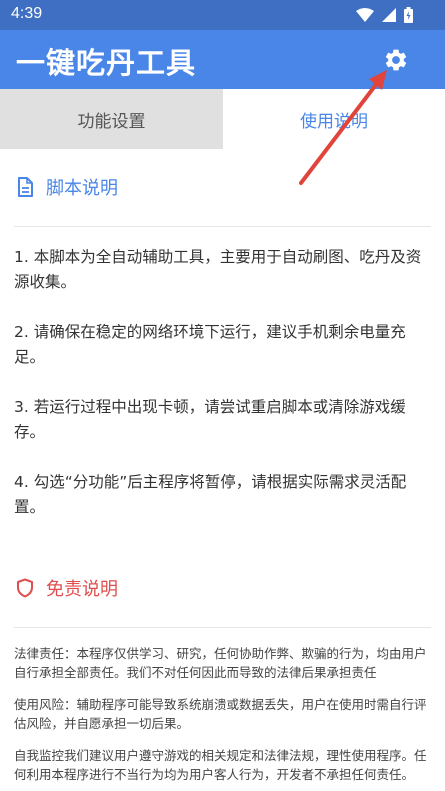  I want to click on instruction-item: 2. 请确保在稳定的网络环境下运行，建议手机剩余电量充足。, so click(210, 344).